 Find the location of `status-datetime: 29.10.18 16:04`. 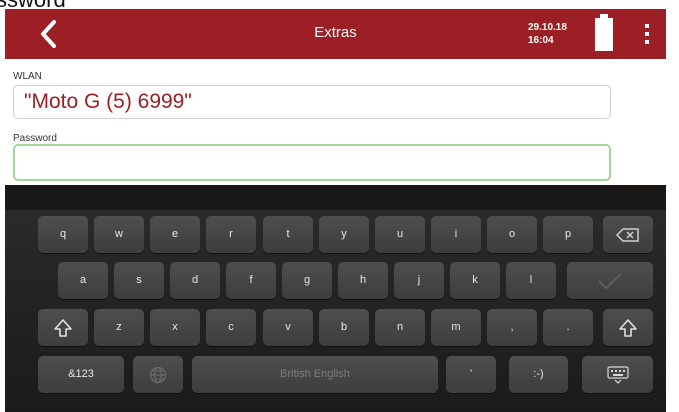

status-datetime: 29.10.18 16:04 is located at coordinates (547, 34).